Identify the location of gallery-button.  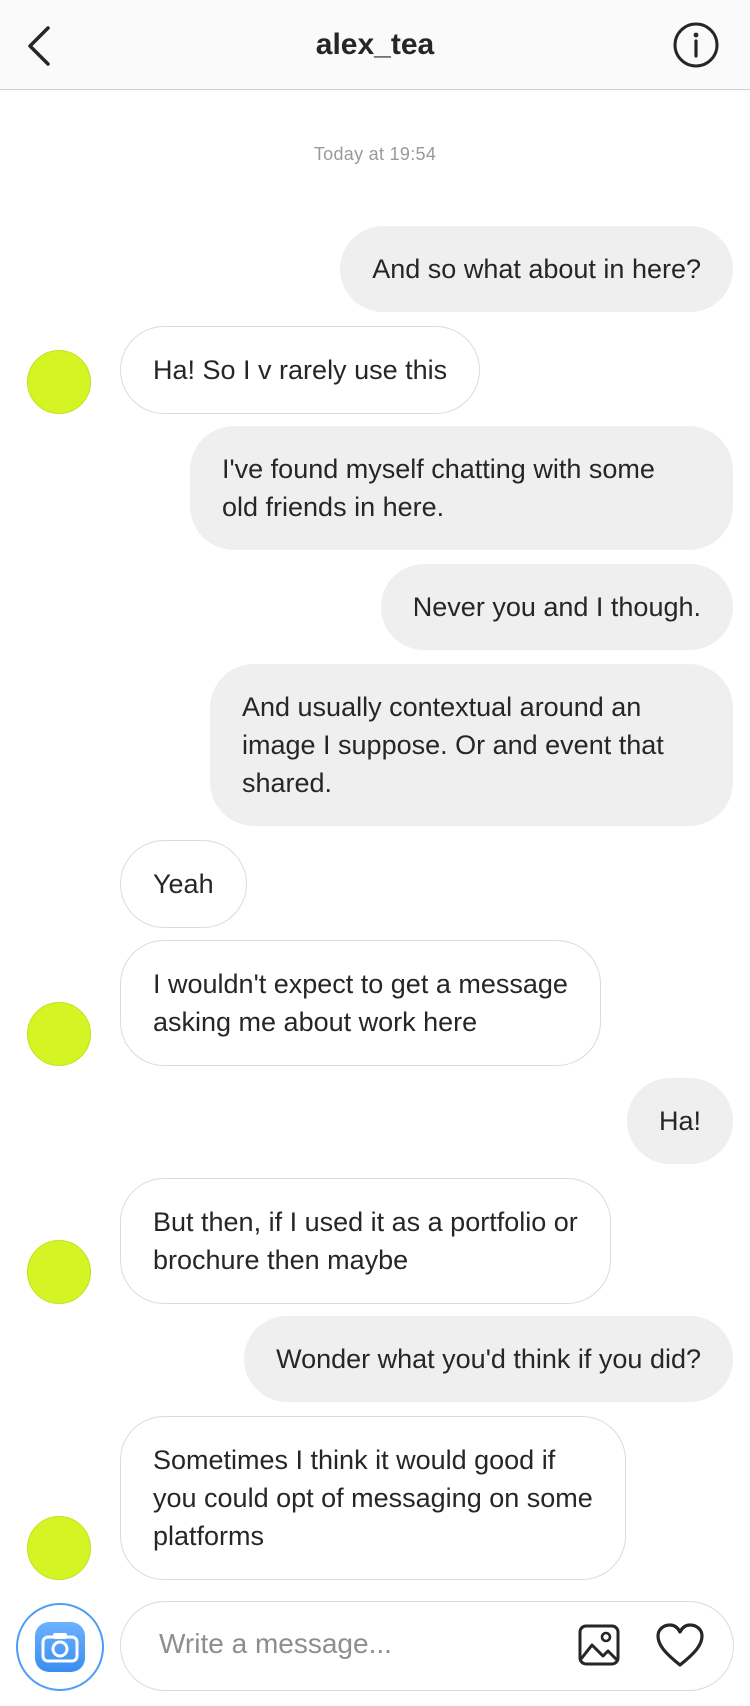
(599, 1645).